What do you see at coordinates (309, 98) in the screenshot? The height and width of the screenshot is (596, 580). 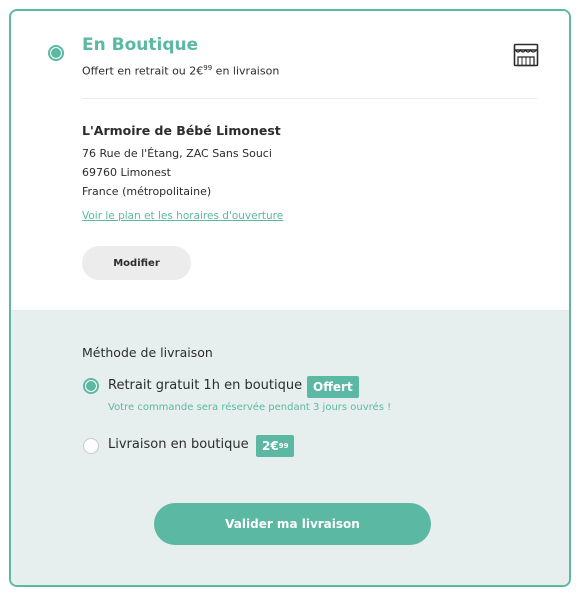 I see `section-divider` at bounding box center [309, 98].